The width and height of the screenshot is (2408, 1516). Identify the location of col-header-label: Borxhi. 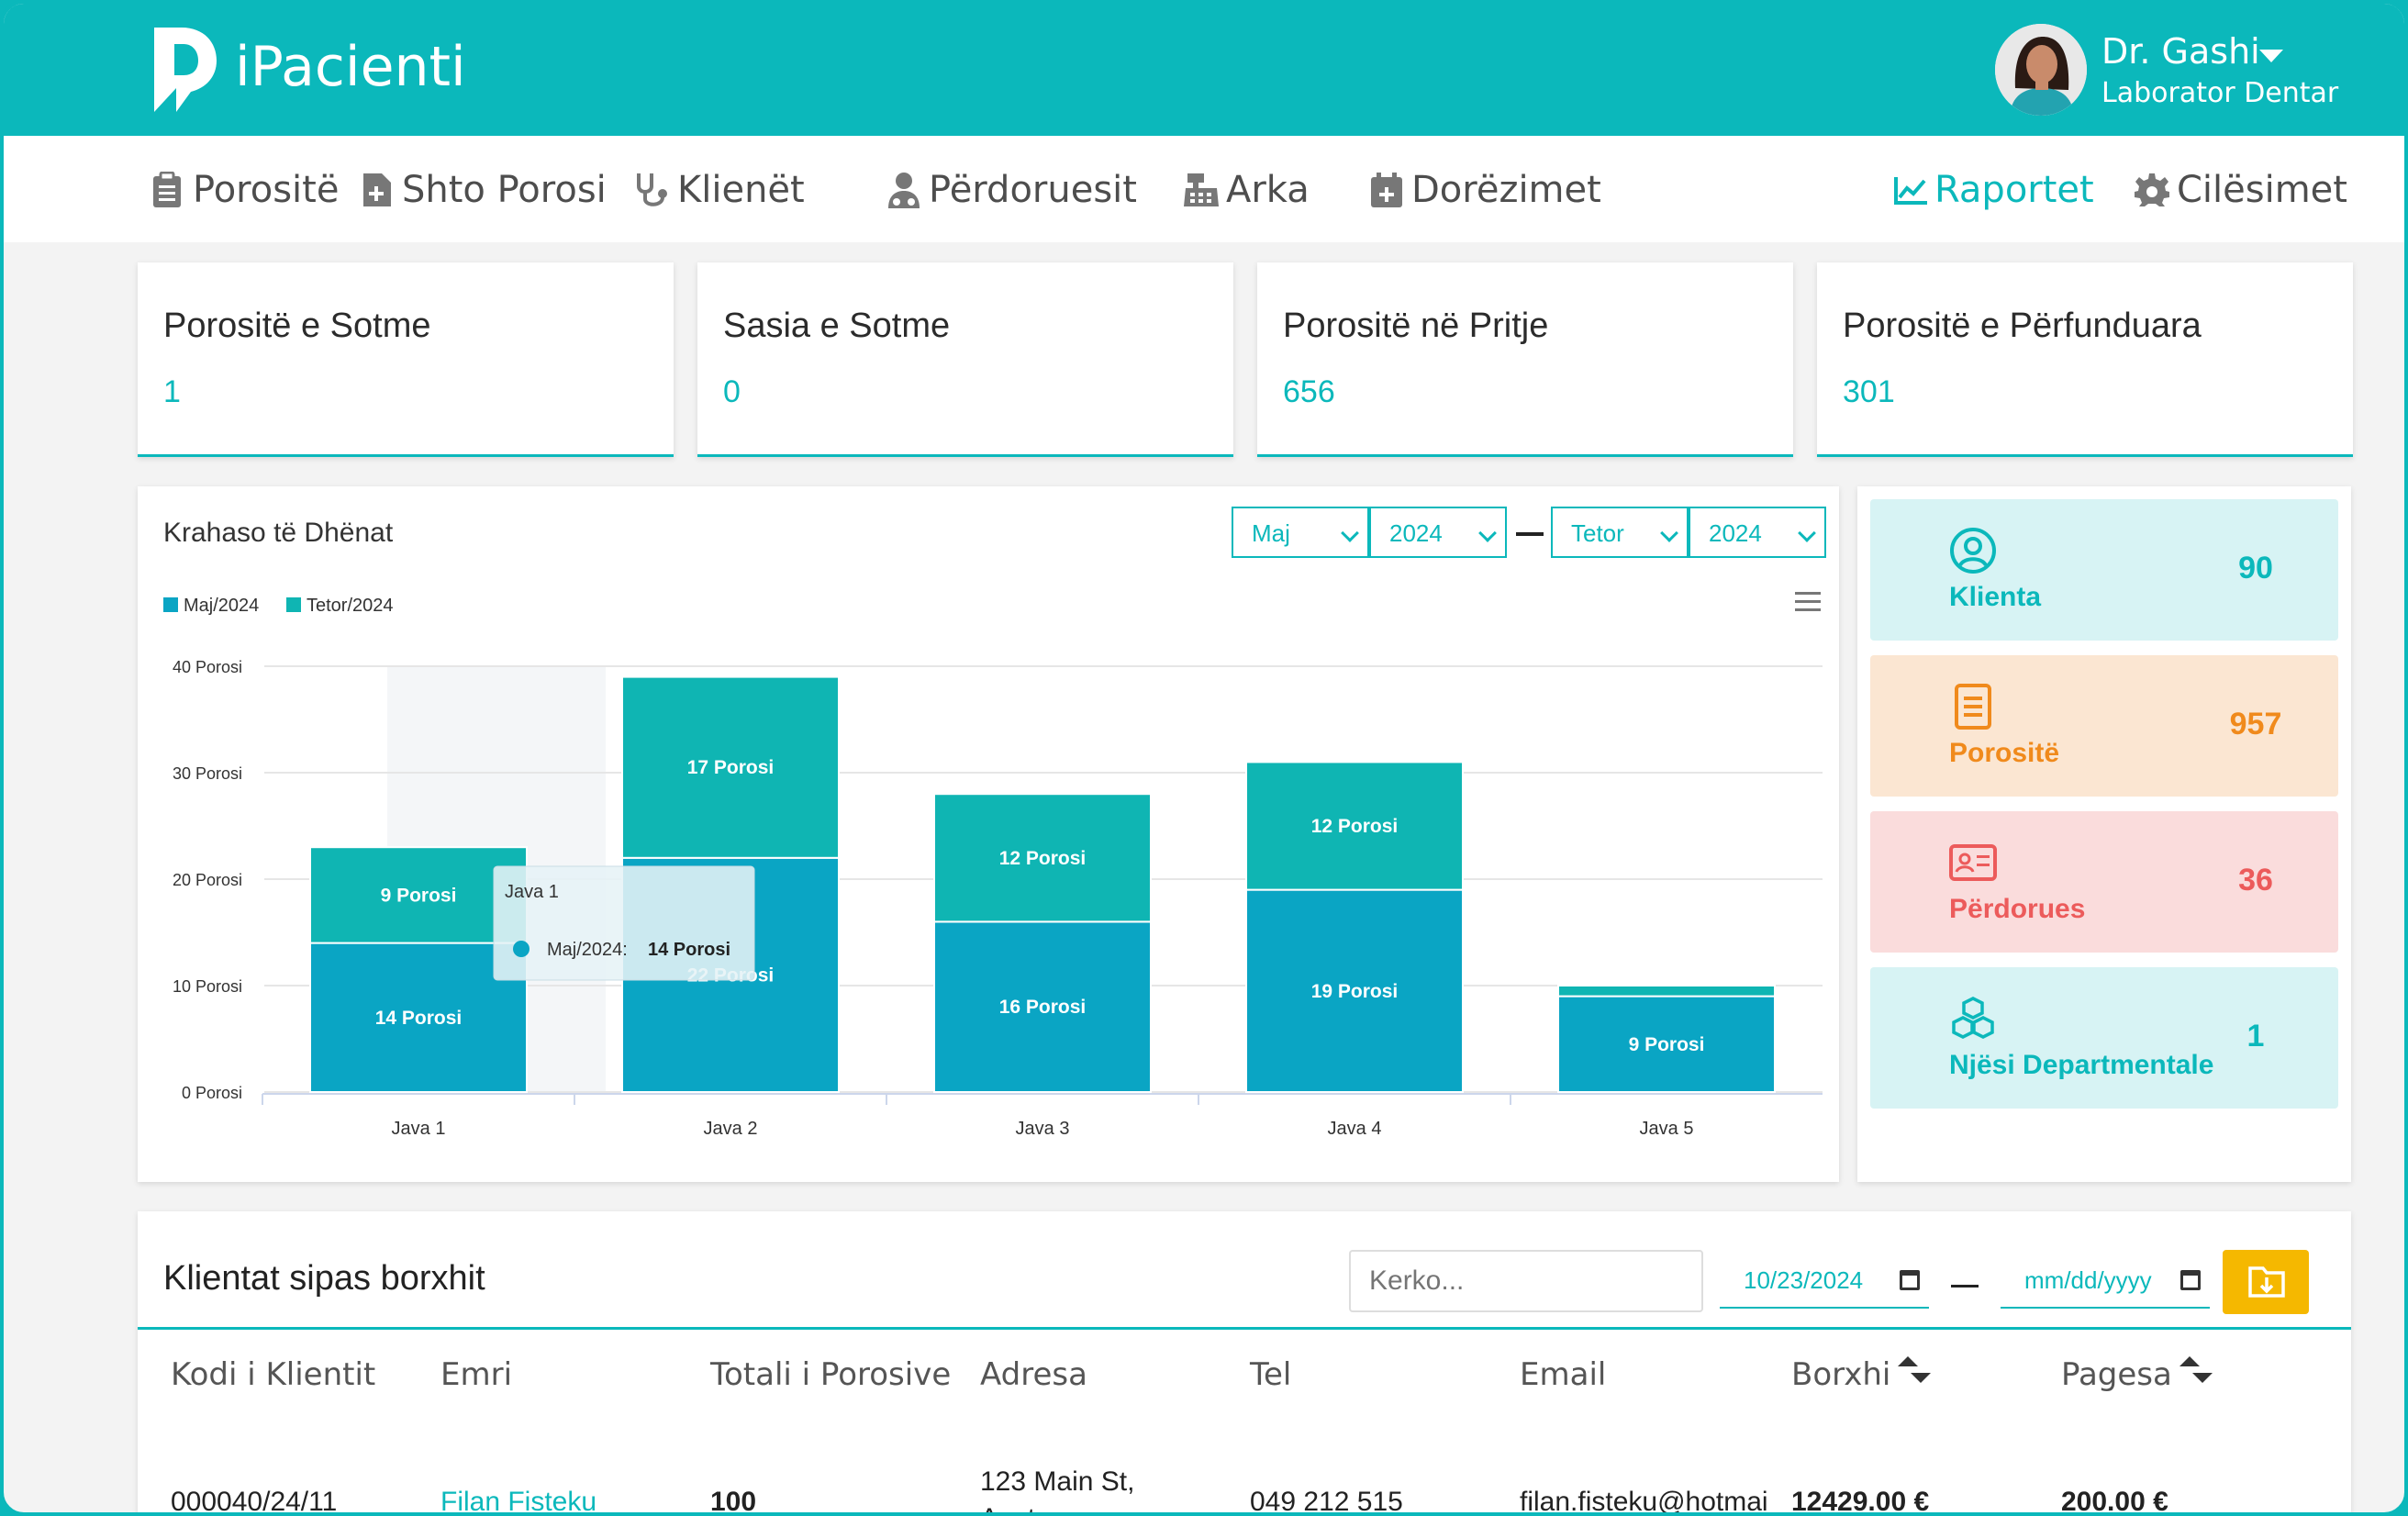
(1841, 1374).